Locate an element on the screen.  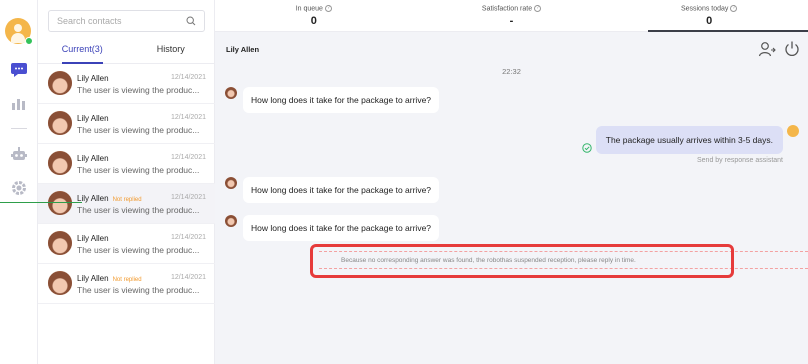
online-status-dot is located at coordinates (29, 41).